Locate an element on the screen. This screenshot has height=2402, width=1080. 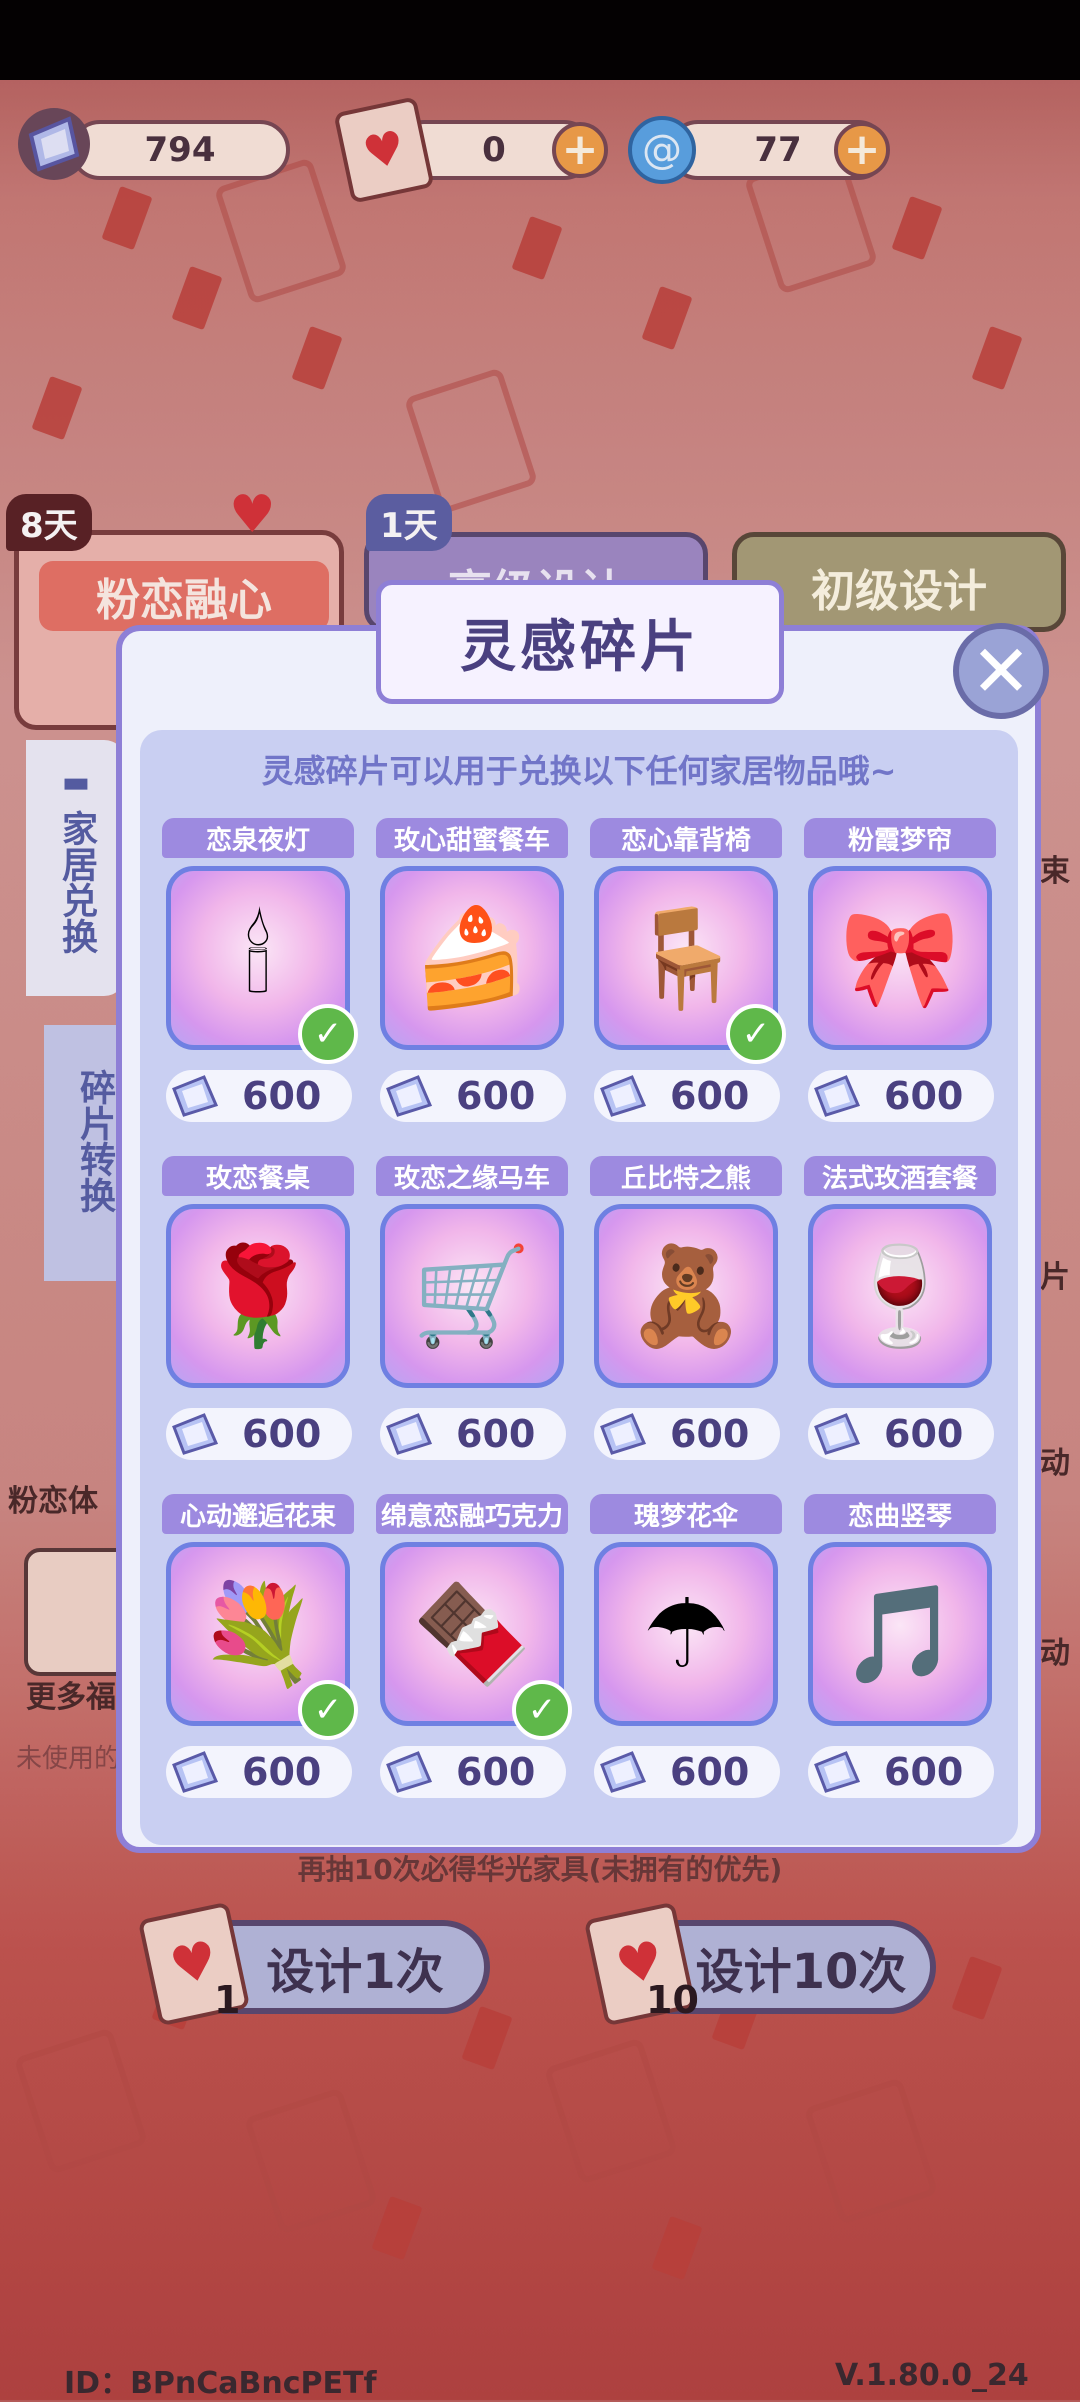
furniture-item: 粉霞梦帘 🎀 600 is located at coordinates (900, 976).